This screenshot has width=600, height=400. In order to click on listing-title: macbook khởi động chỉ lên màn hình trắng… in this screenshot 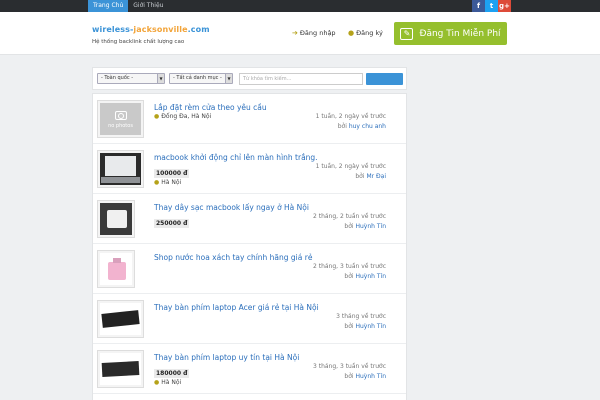, I will do `click(236, 157)`.